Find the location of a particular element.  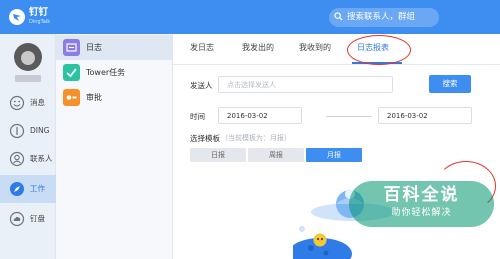

template-weekly: 周报 is located at coordinates (276, 155).